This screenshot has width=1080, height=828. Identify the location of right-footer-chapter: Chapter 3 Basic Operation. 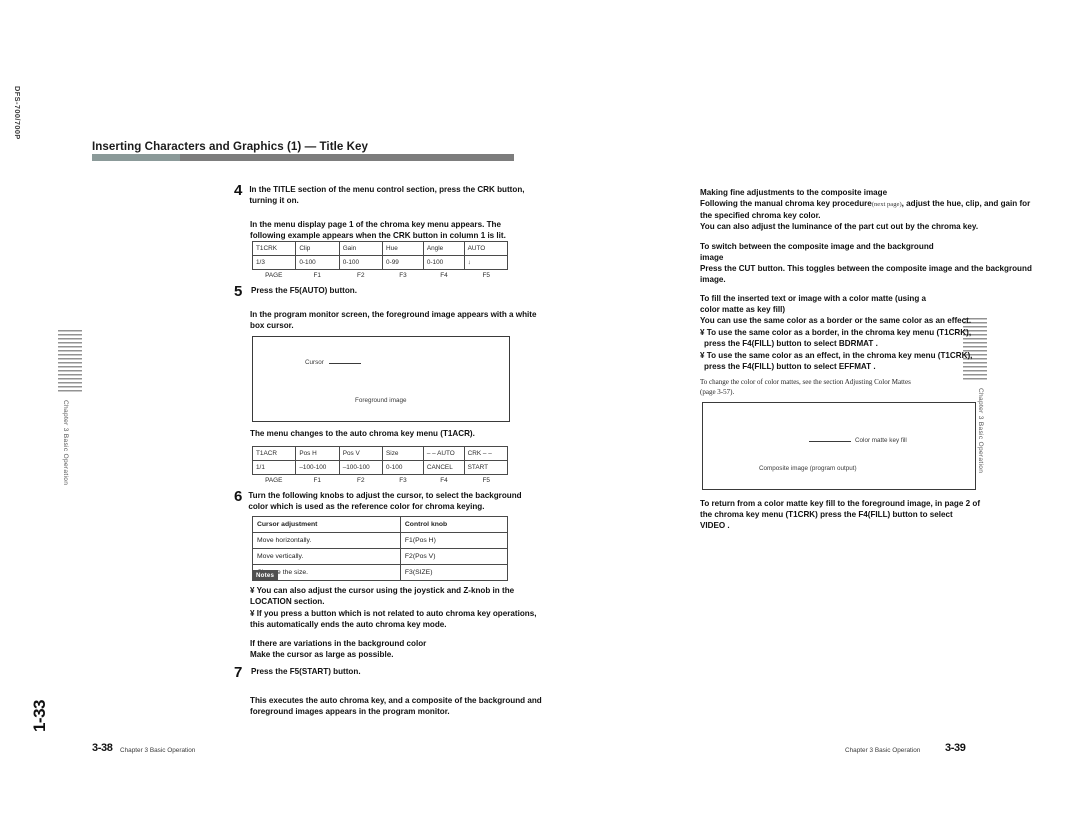
(883, 750).